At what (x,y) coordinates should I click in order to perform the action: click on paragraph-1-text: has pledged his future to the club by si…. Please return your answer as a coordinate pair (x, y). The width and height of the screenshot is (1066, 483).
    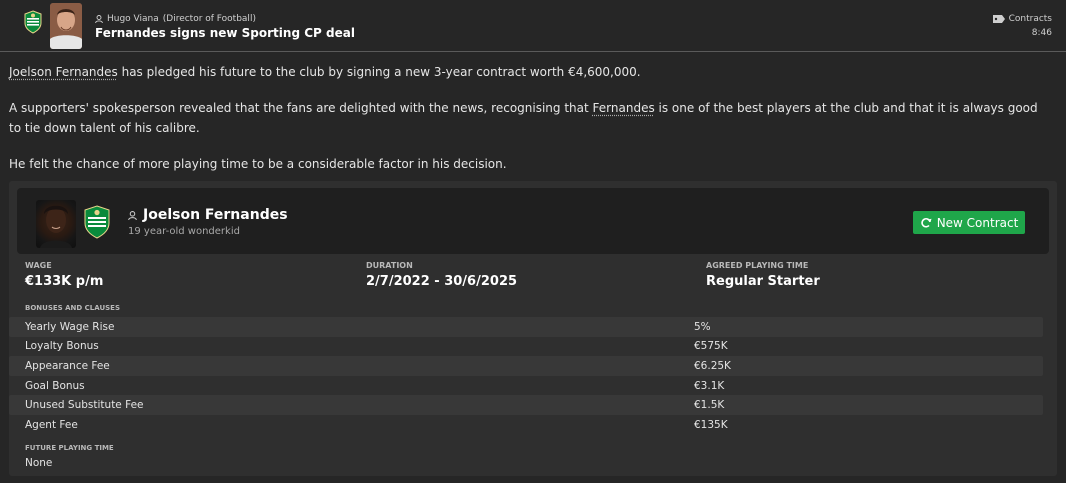
    Looking at the image, I should click on (379, 72).